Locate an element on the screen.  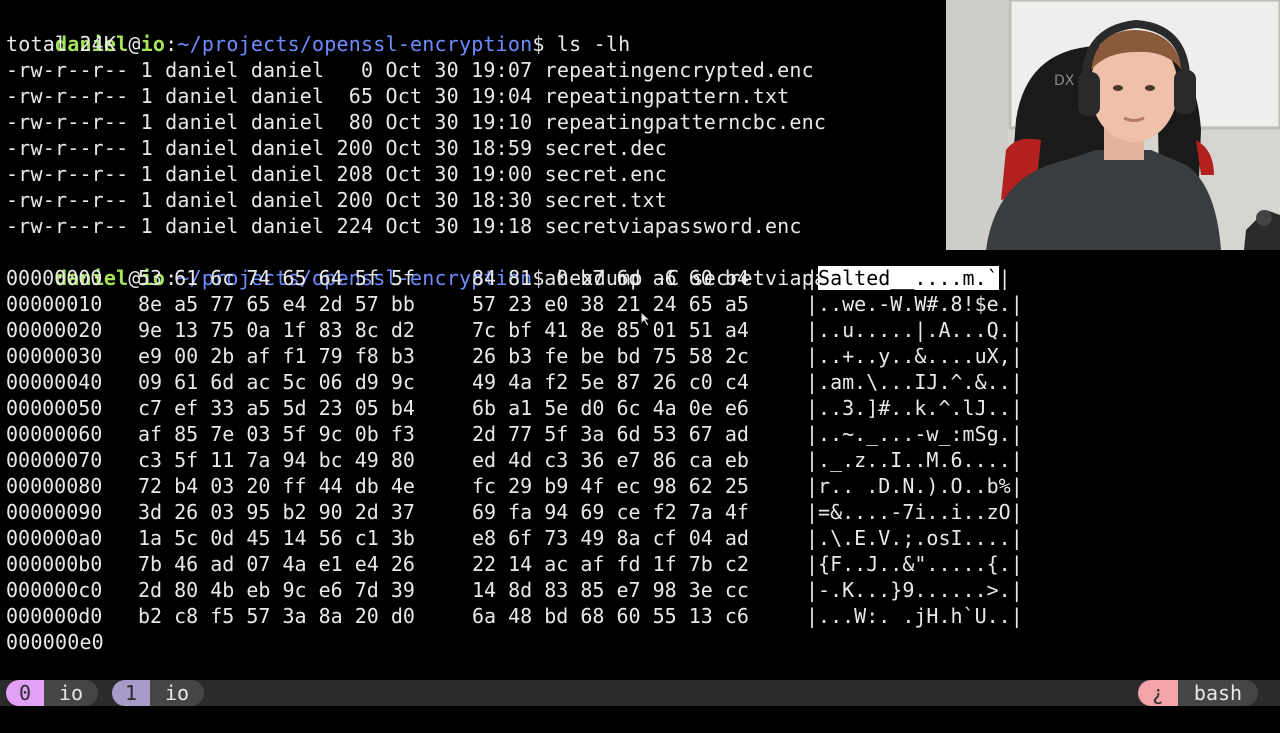
session-label: bash is located at coordinates (1218, 693).